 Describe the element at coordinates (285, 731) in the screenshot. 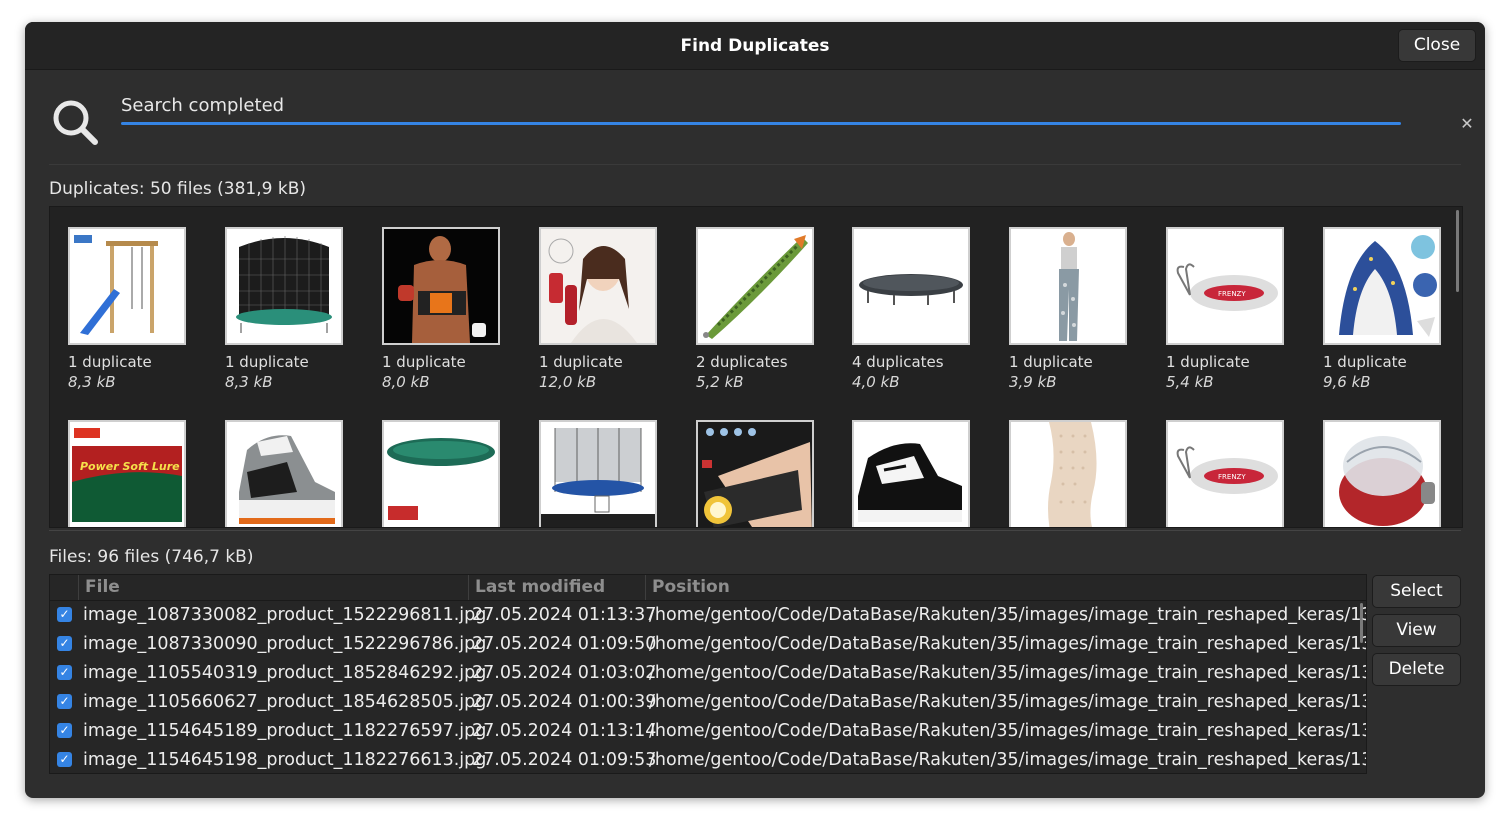

I see `file-name-cell: image_1154645189_product_1182276597.jpg` at that location.